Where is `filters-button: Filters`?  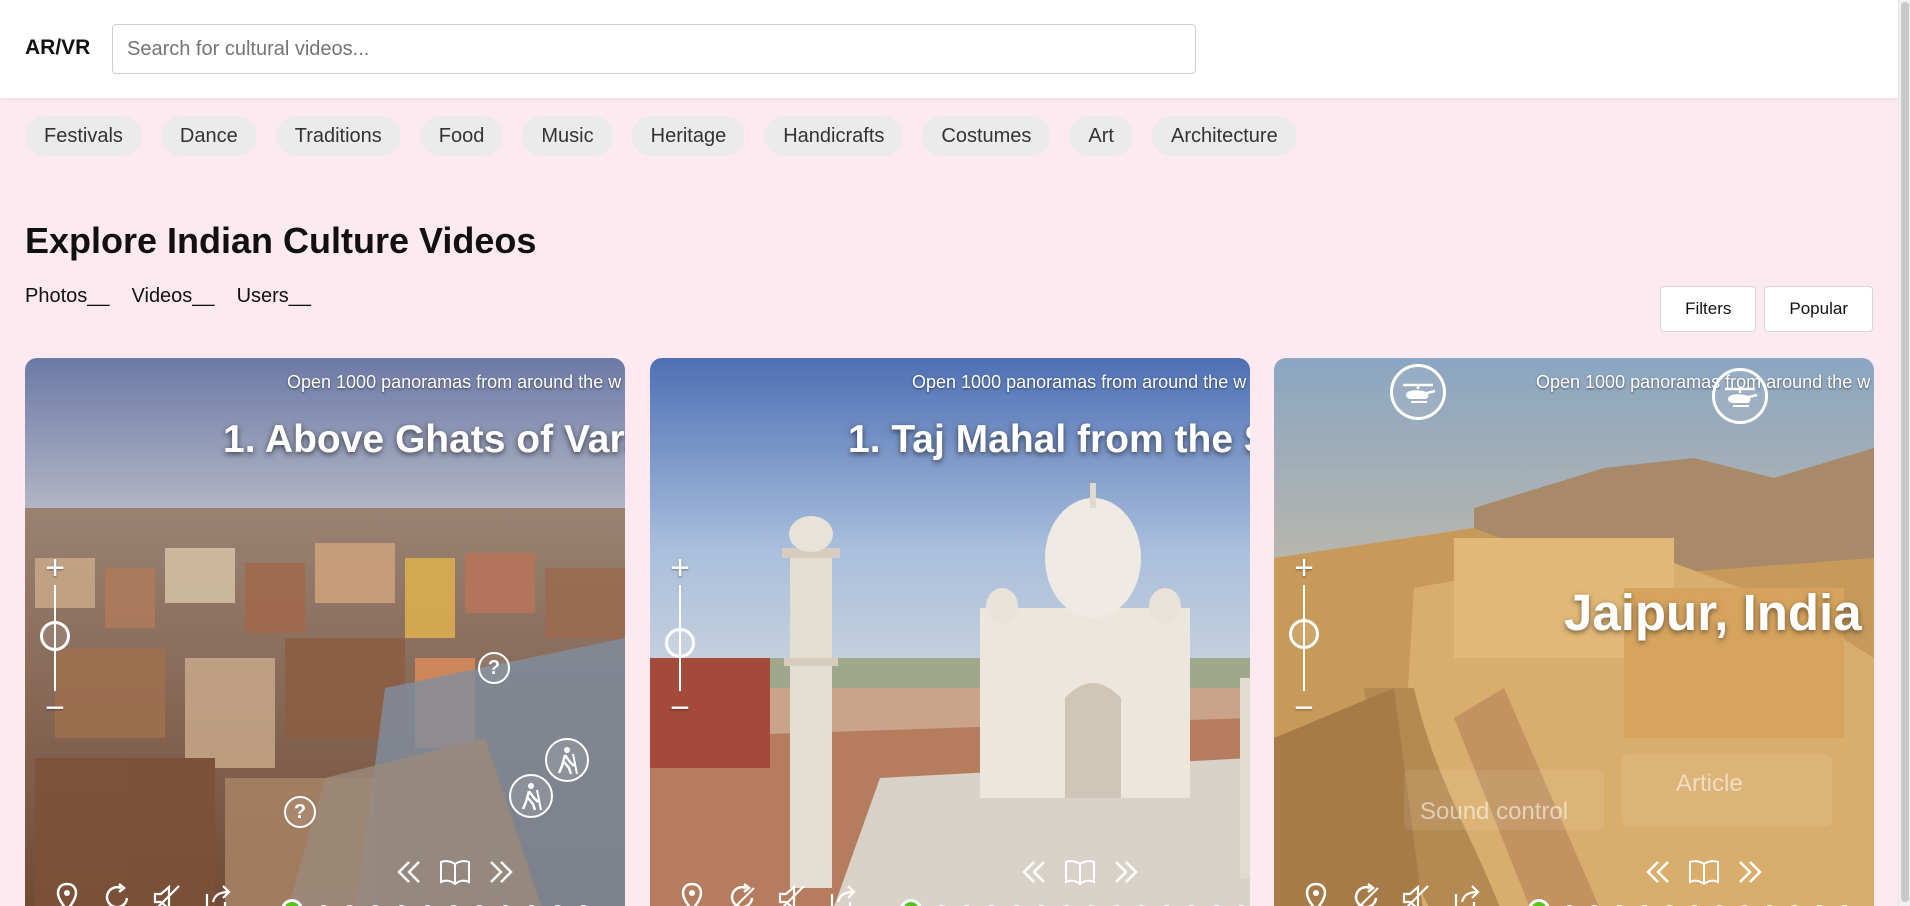 filters-button: Filters is located at coordinates (1708, 309).